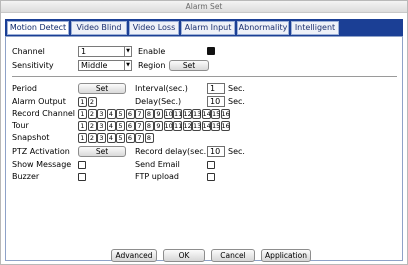 Image resolution: width=408 pixels, height=265 pixels. What do you see at coordinates (236, 88) in the screenshot?
I see `interval-unit: Sec.` at bounding box center [236, 88].